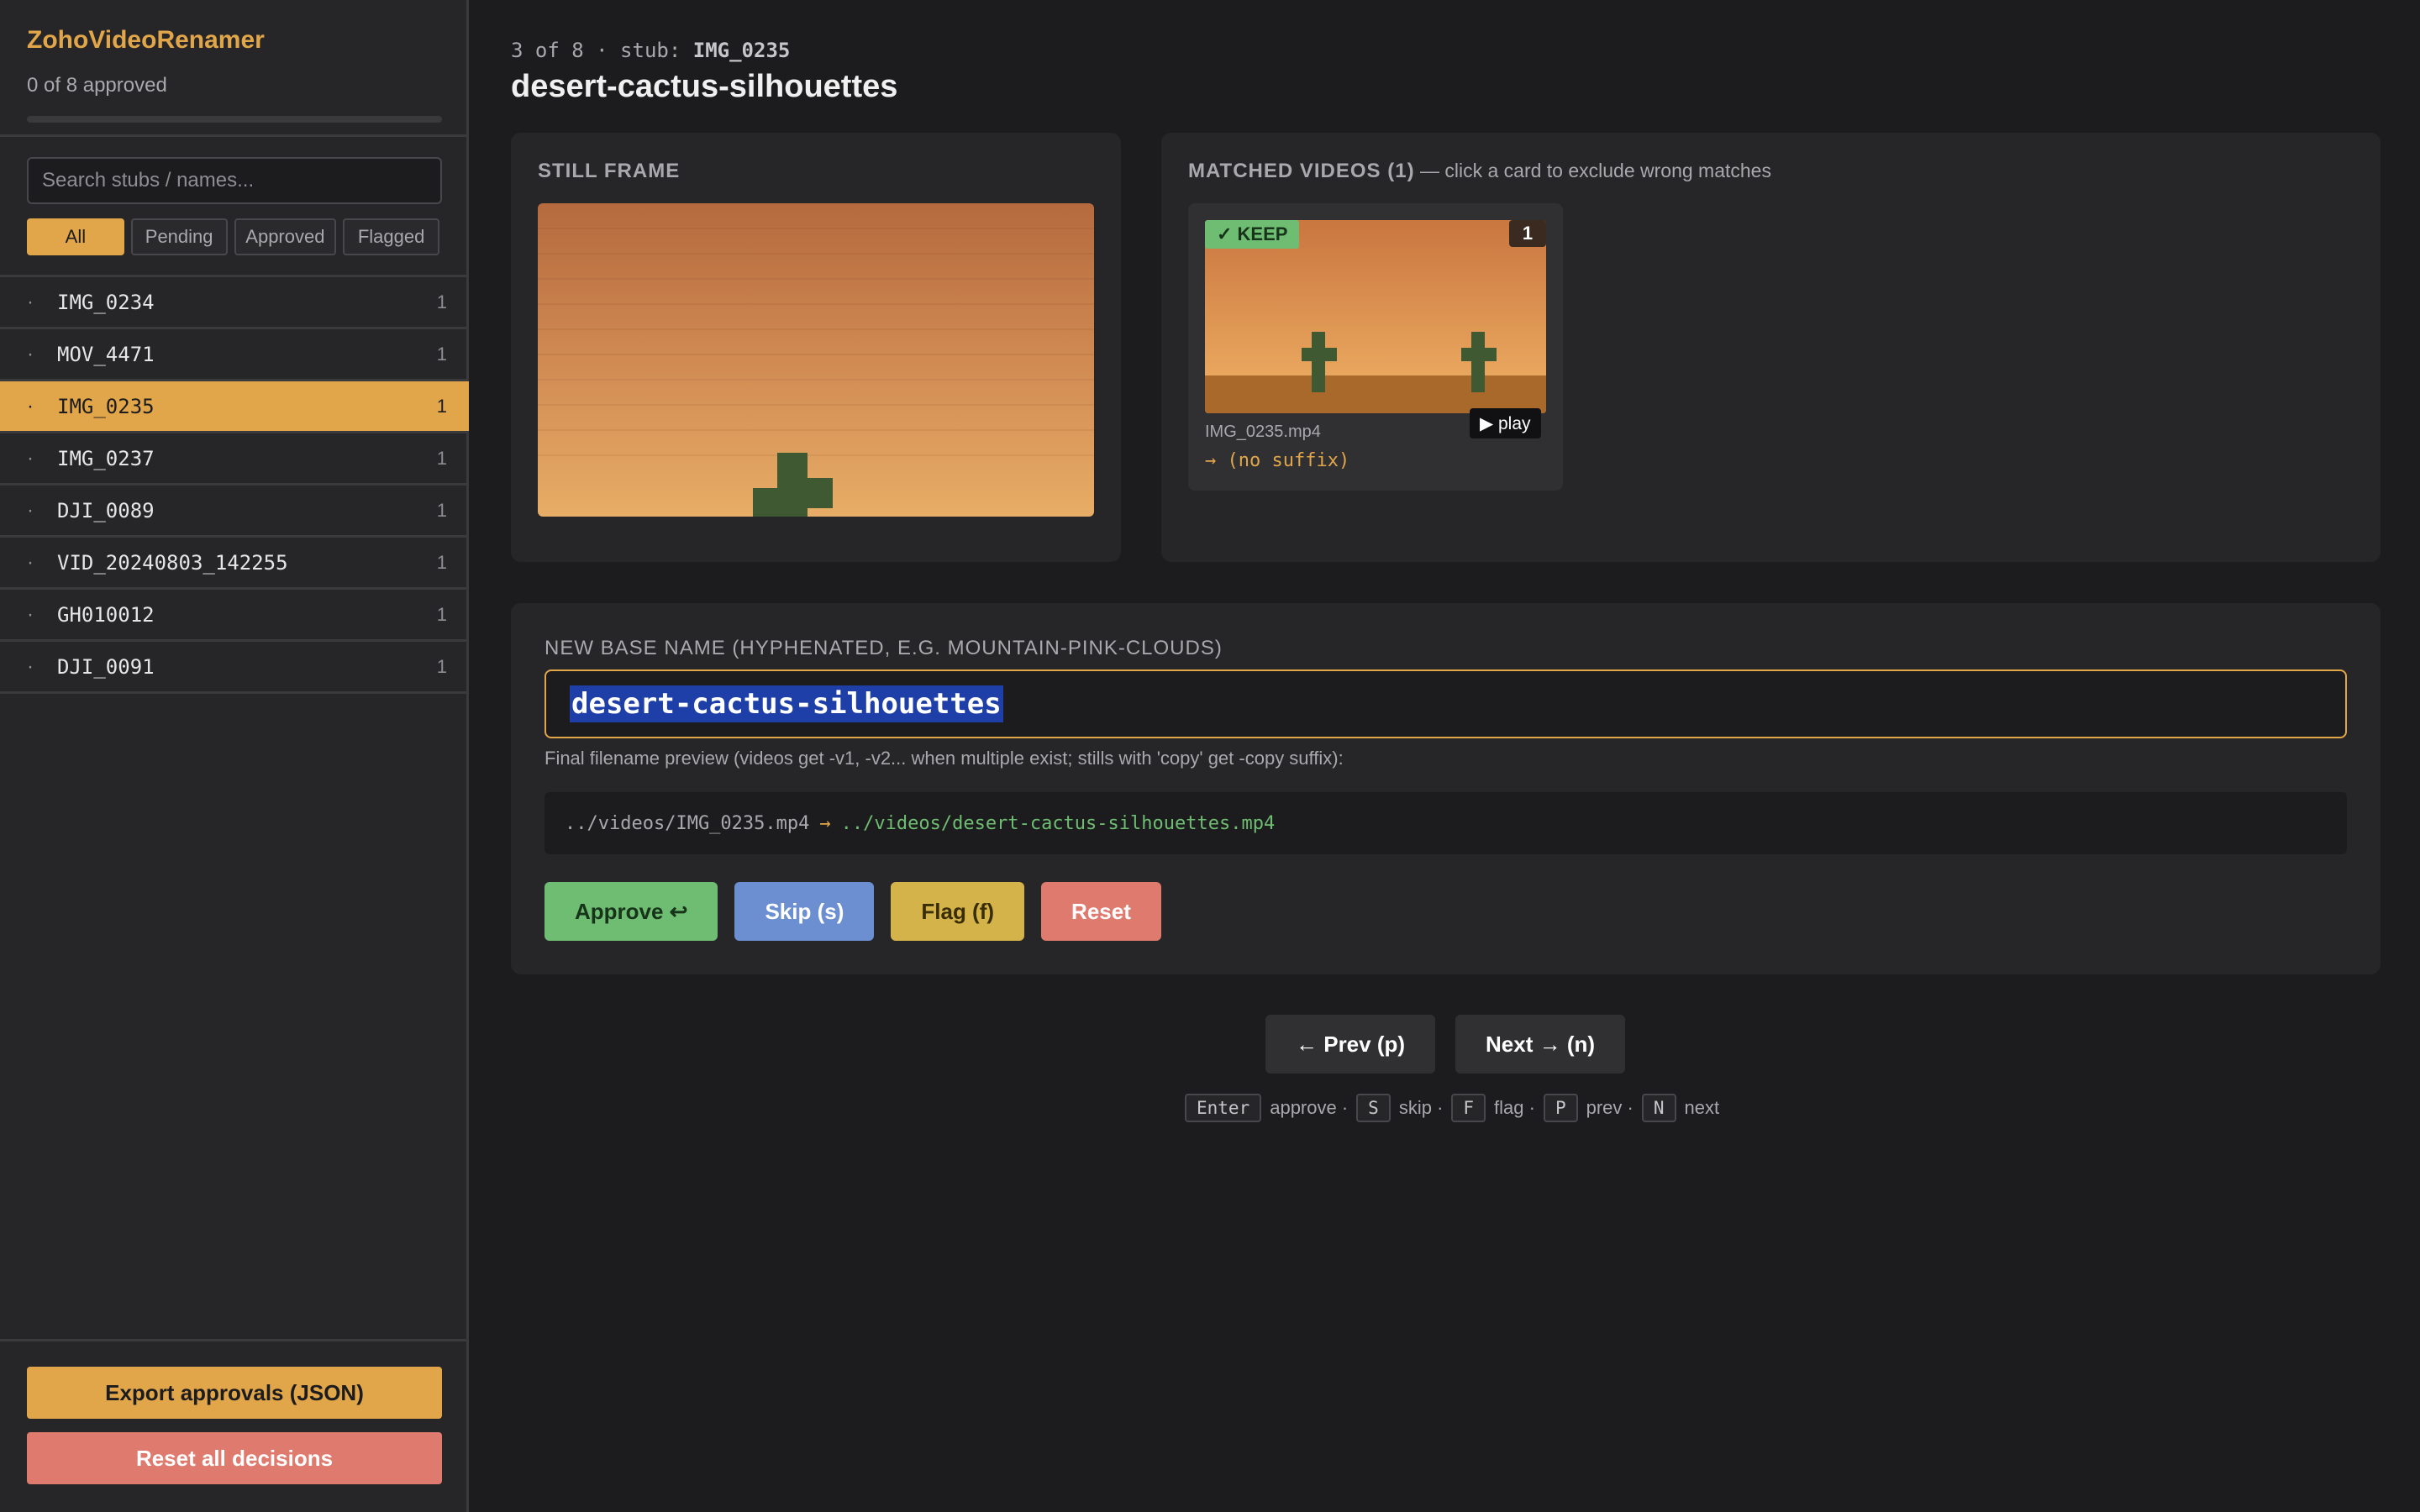 The image size is (2420, 1512). What do you see at coordinates (825, 823) in the screenshot?
I see `preview-arrow-icon: →` at bounding box center [825, 823].